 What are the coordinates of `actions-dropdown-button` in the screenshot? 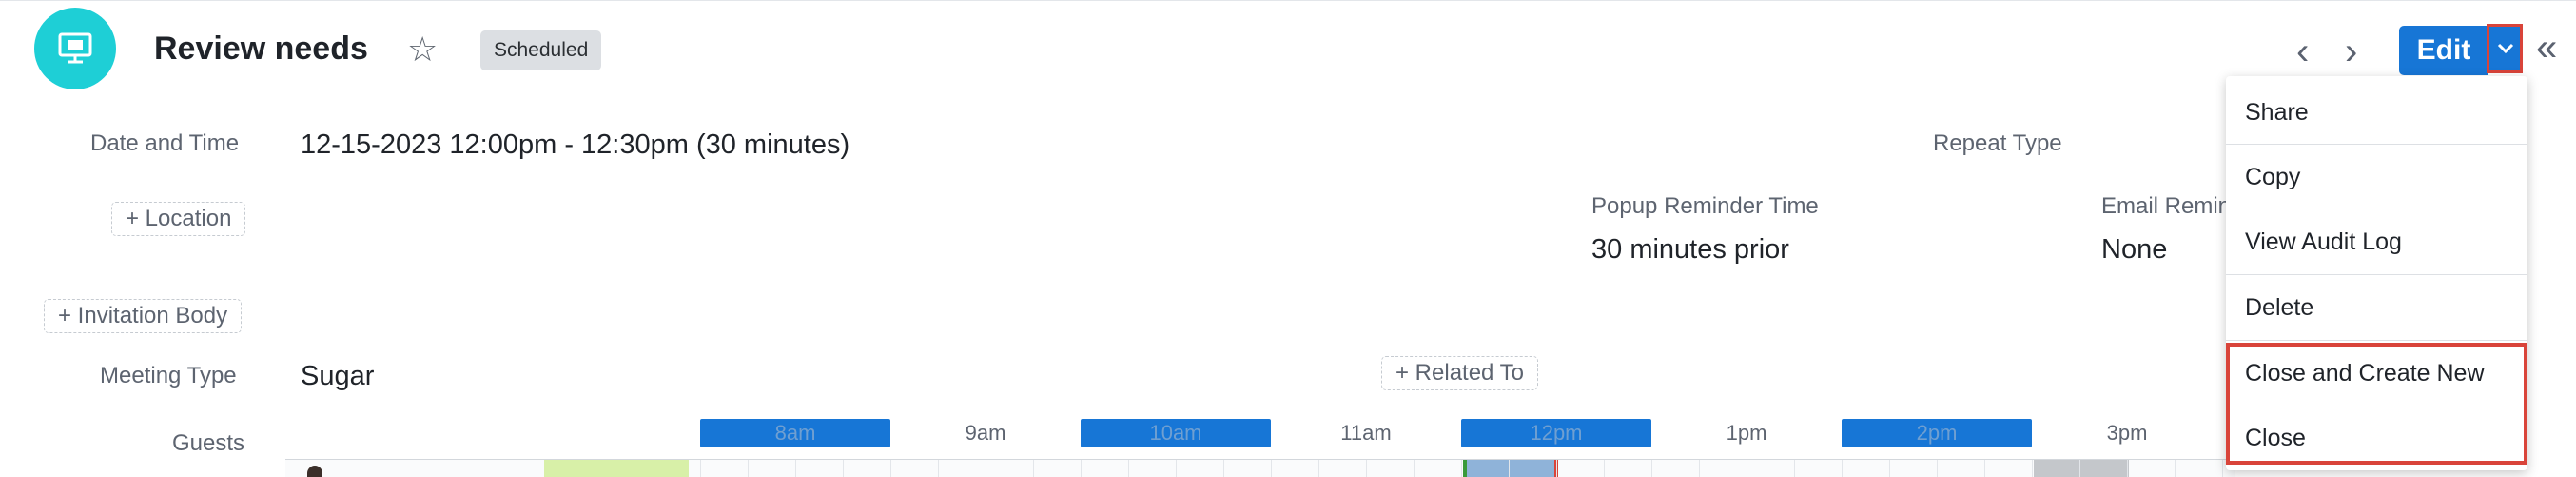 It's located at (2505, 48).